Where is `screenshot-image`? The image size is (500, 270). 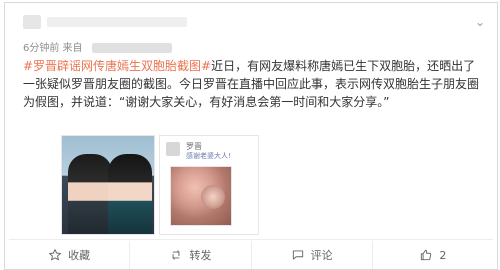
screenshot-image is located at coordinates (201, 196).